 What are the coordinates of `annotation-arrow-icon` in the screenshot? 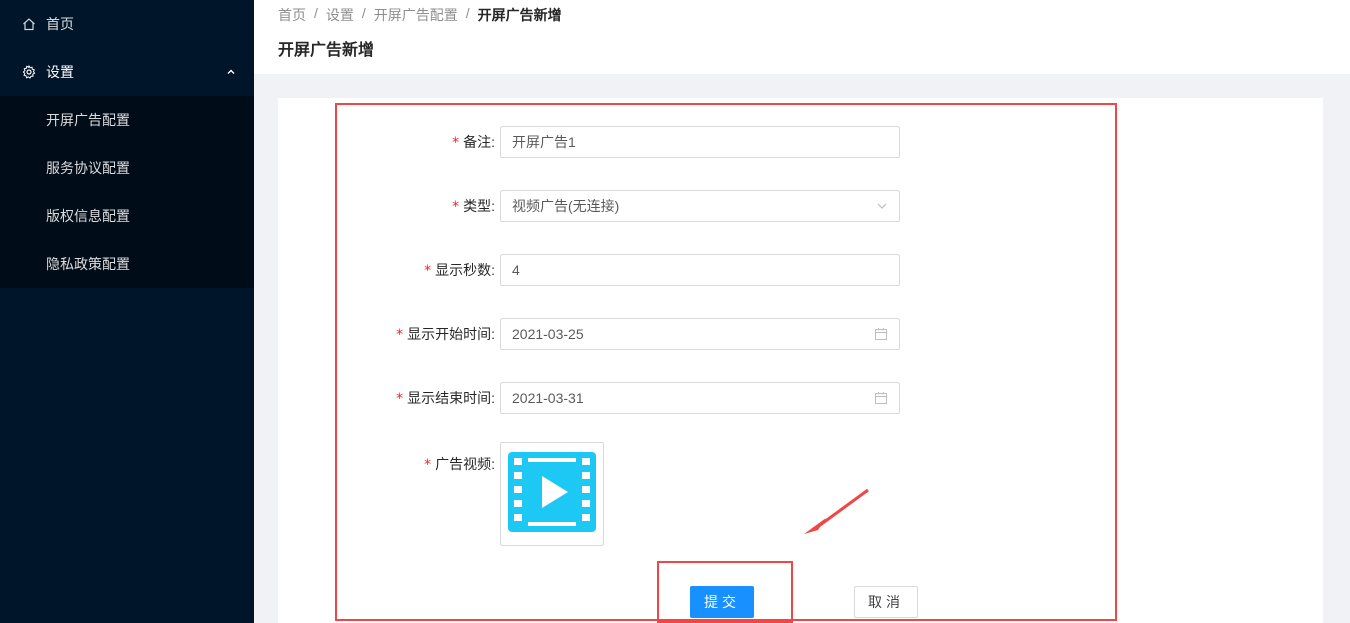 It's located at (836, 511).